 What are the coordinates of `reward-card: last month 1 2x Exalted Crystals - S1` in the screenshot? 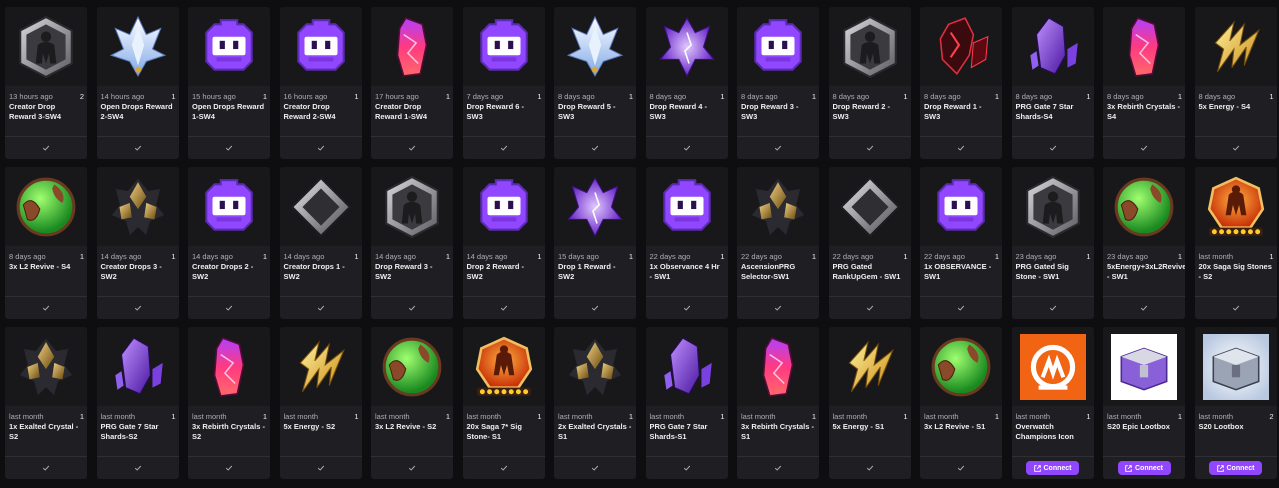 It's located at (595, 403).